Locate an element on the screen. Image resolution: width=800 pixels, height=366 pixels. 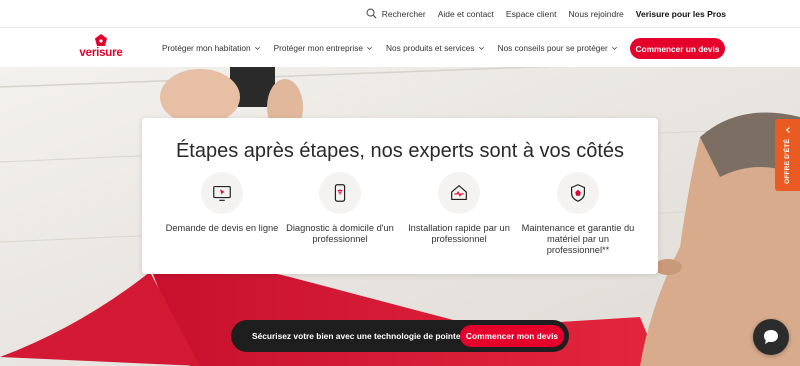
shield-house-icon is located at coordinates (578, 193).